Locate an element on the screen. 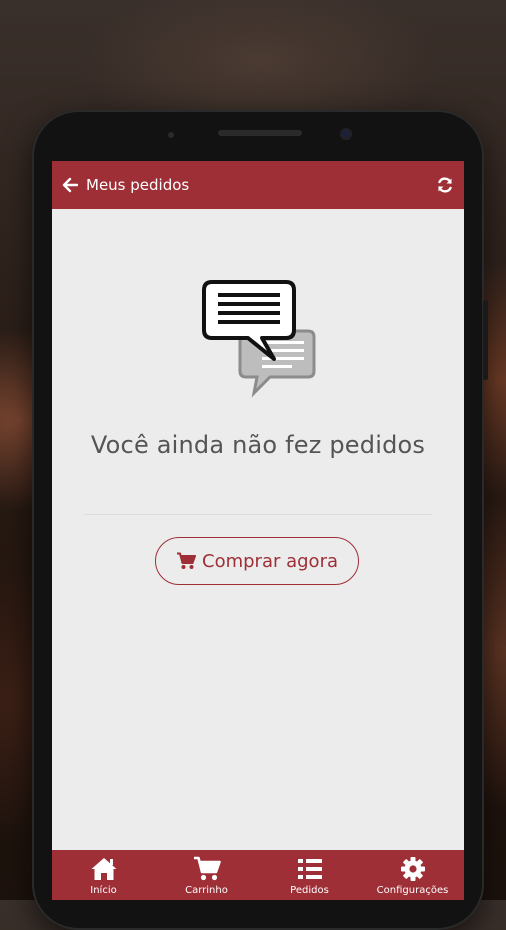 The height and width of the screenshot is (930, 506). divider is located at coordinates (258, 514).